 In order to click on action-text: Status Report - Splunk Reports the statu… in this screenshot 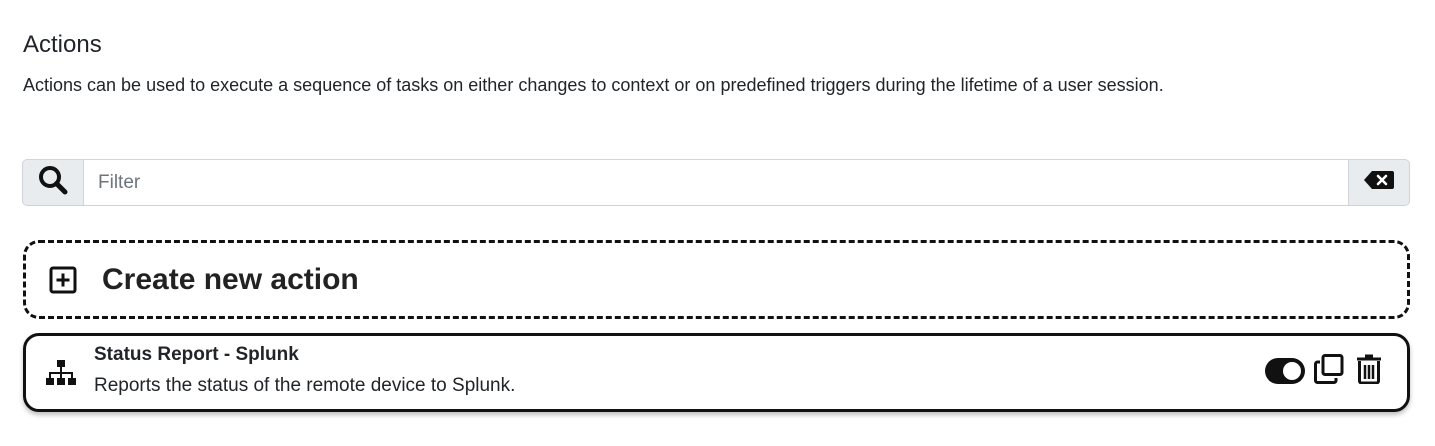, I will do `click(305, 371)`.